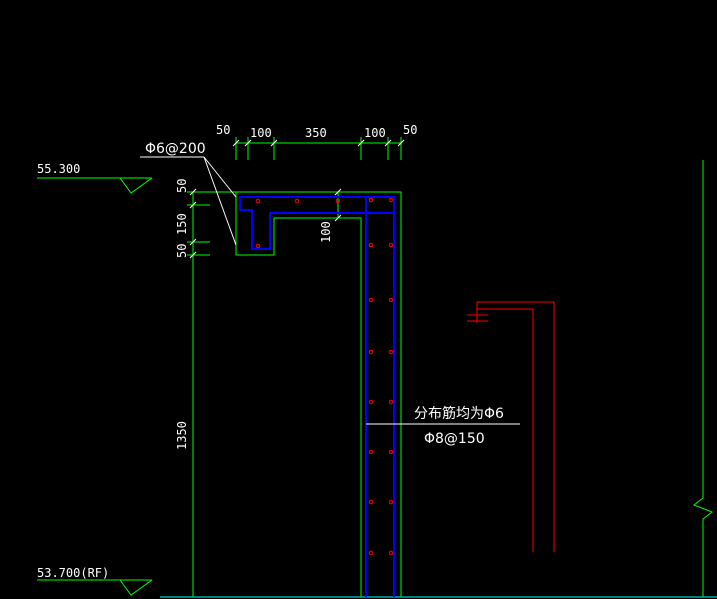  What do you see at coordinates (182, 186) in the screenshot?
I see `dim-left-50-top: 50` at bounding box center [182, 186].